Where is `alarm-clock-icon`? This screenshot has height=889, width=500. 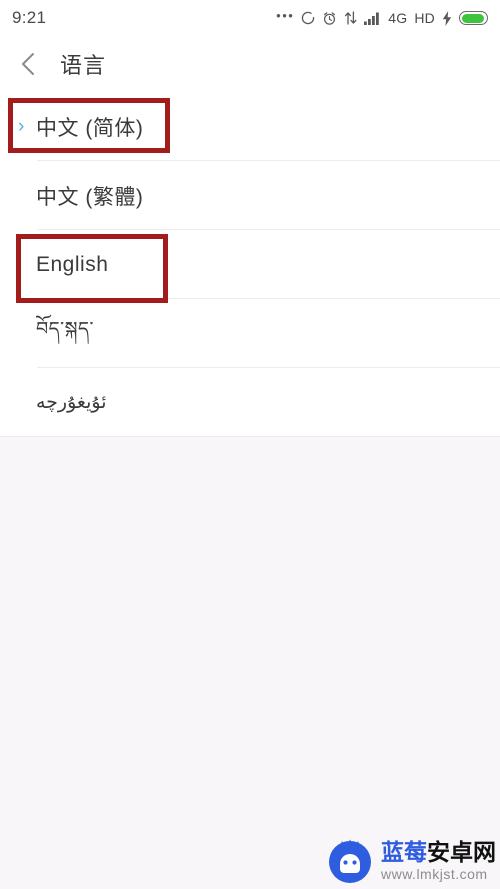 alarm-clock-icon is located at coordinates (329, 18).